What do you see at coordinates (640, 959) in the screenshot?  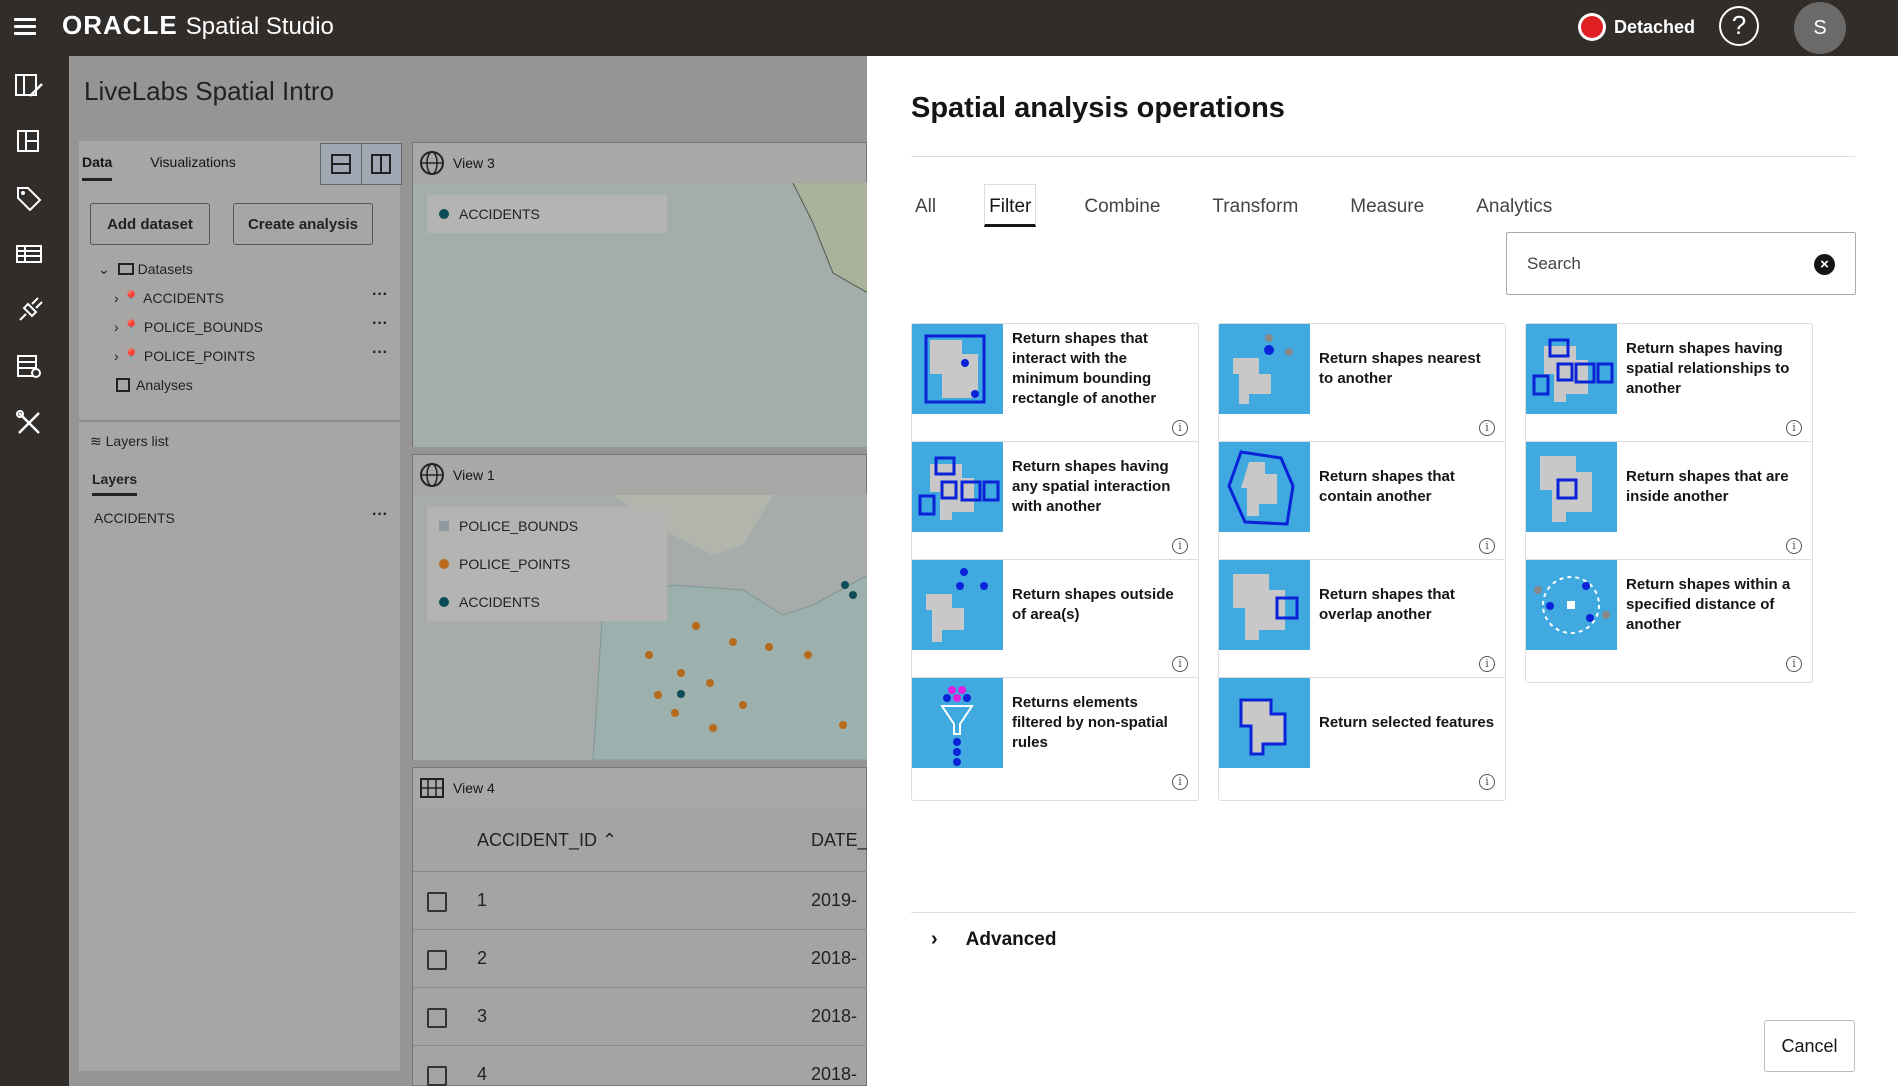 I see `table-row: 2 2018-` at bounding box center [640, 959].